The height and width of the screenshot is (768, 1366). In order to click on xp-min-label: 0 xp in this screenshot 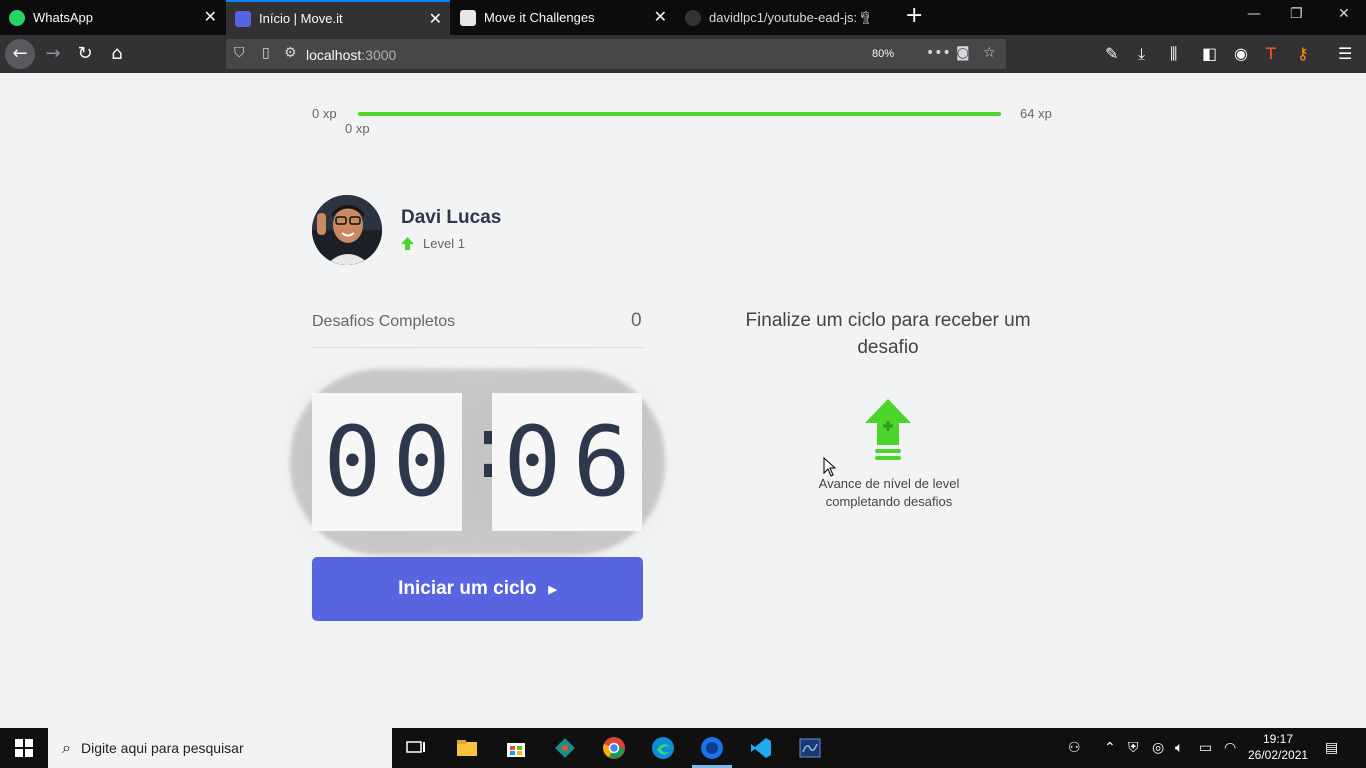, I will do `click(324, 113)`.